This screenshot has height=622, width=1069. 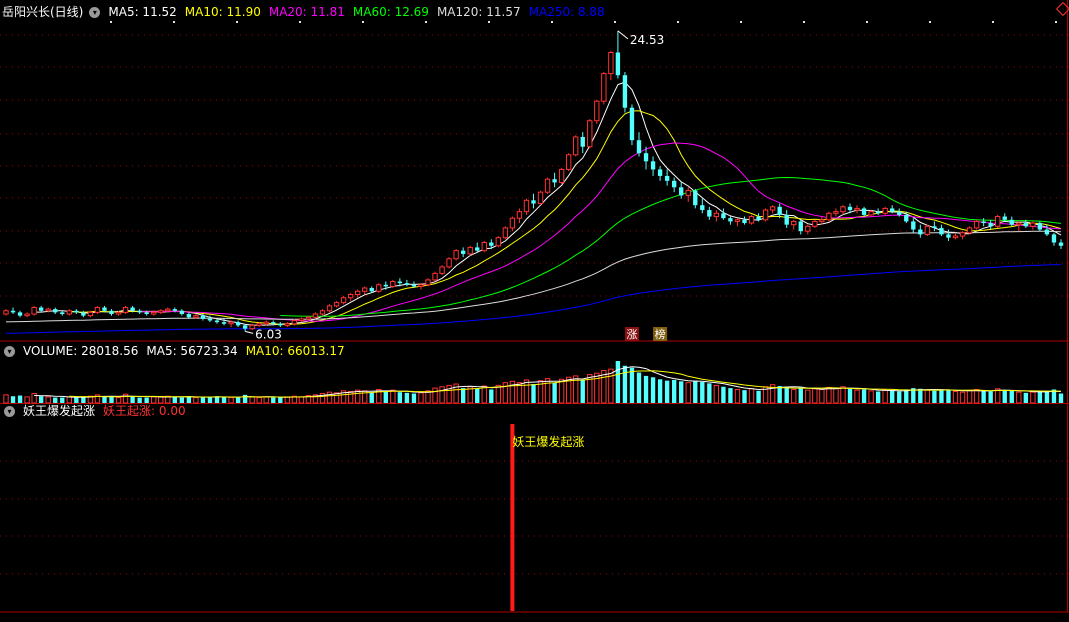 What do you see at coordinates (81, 351) in the screenshot?
I see `volume-label-0: VOLUME: 28018.56` at bounding box center [81, 351].